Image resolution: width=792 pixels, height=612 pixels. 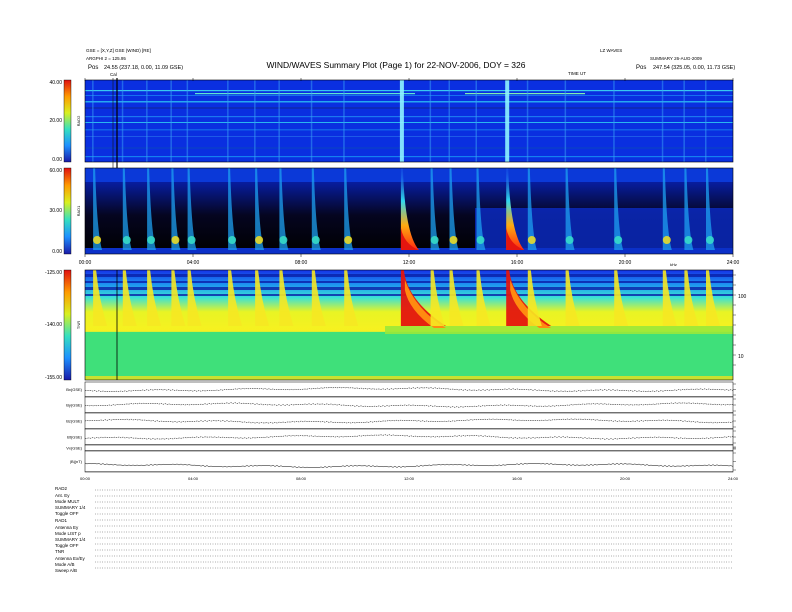 What do you see at coordinates (75, 437) in the screenshot?
I see `mag-series-label: Bt(GSE)` at bounding box center [75, 437].